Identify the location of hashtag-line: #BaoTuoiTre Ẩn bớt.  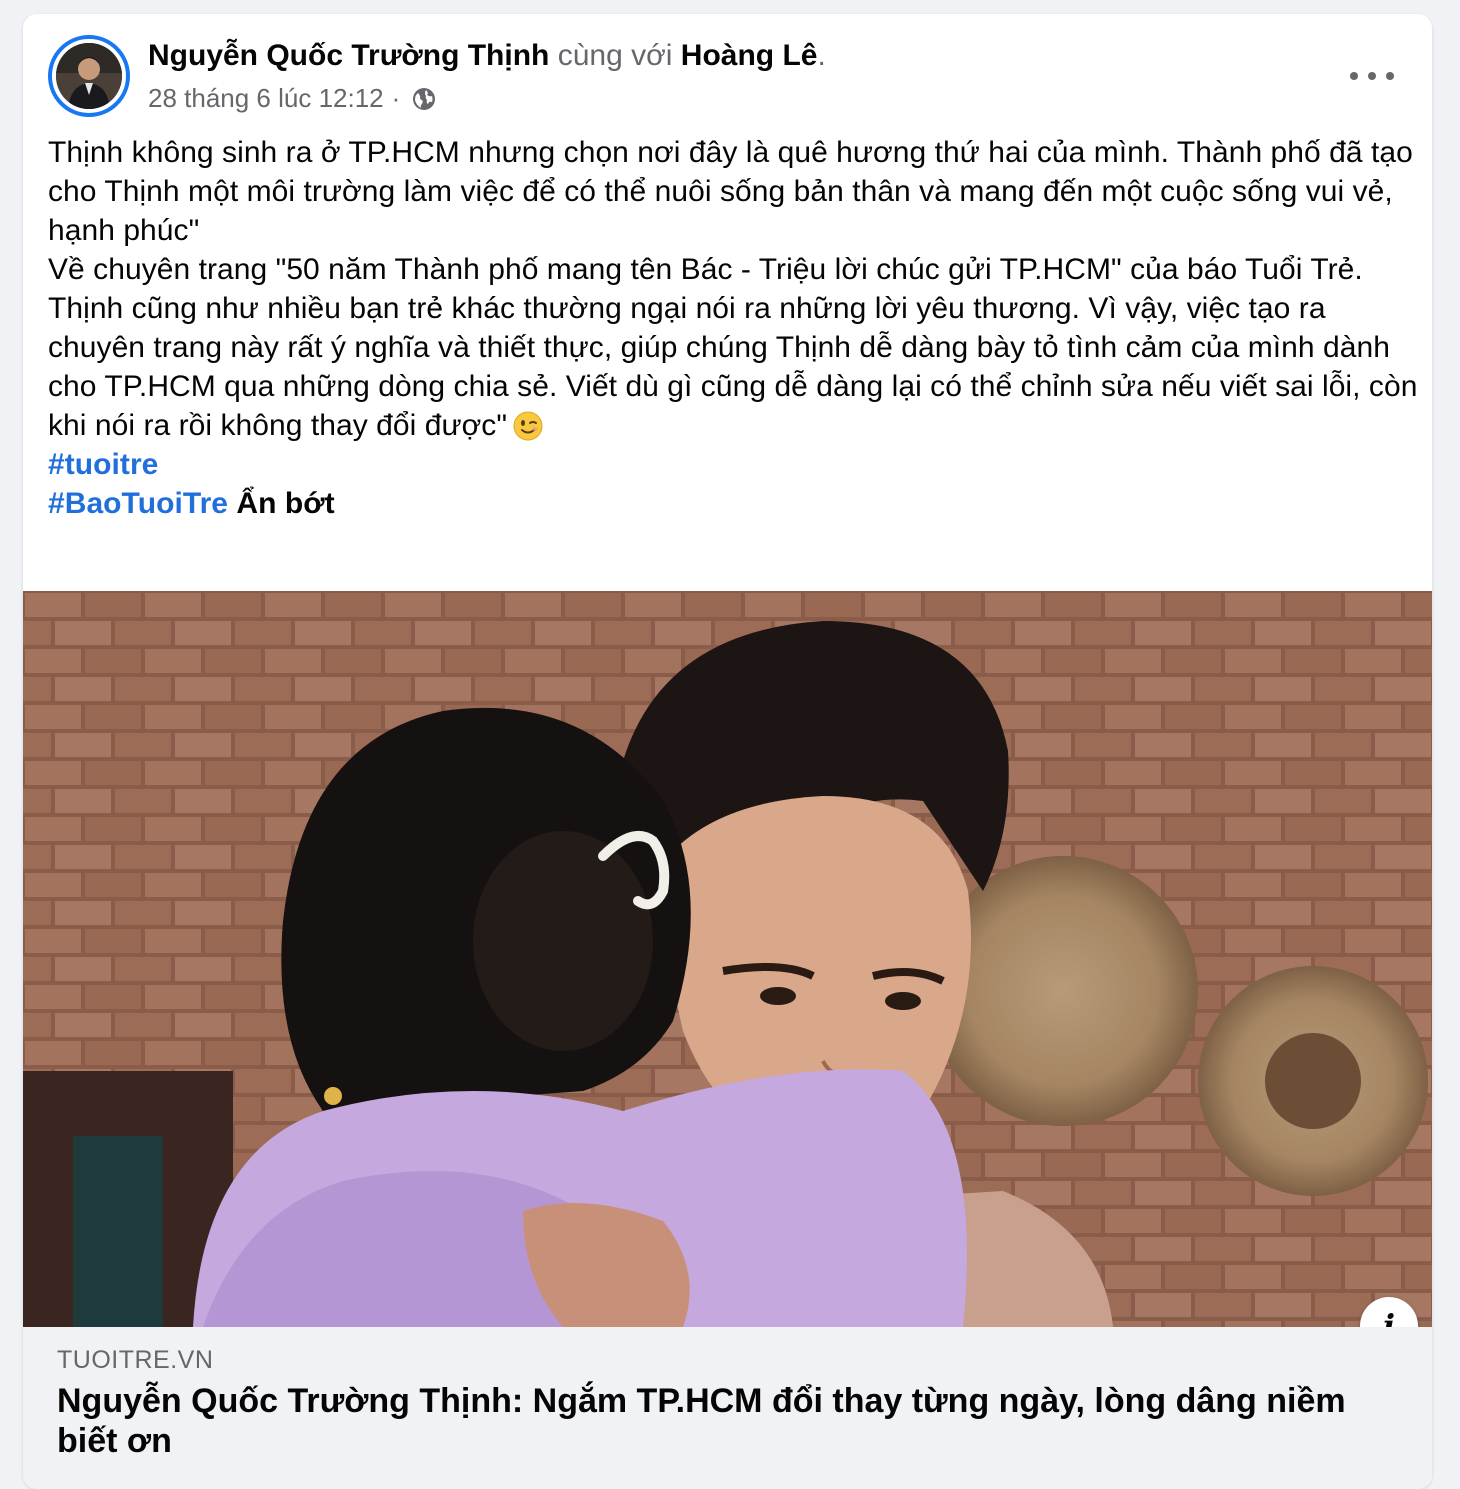
(733, 503).